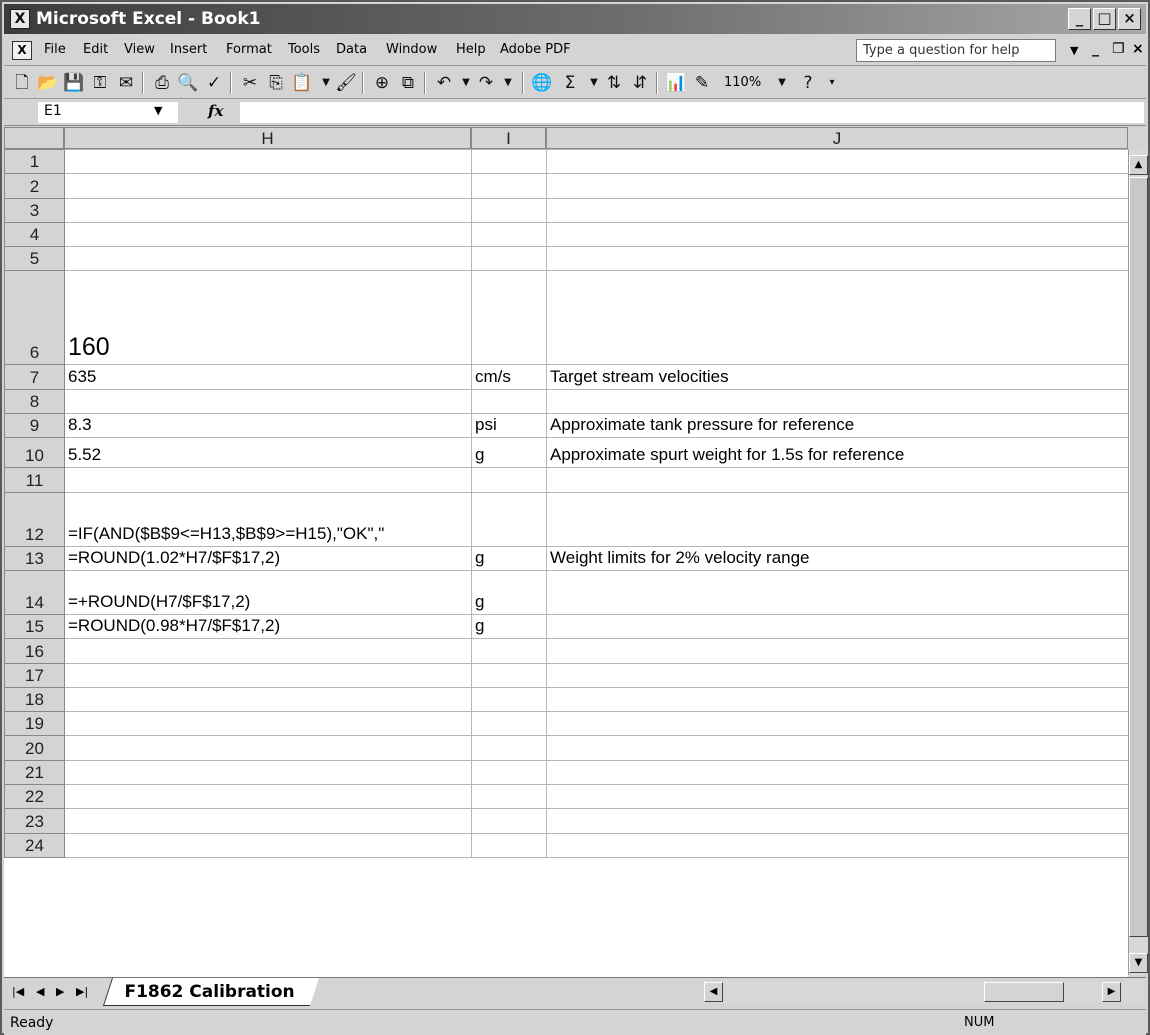  I want to click on cell-h20, so click(268, 748).